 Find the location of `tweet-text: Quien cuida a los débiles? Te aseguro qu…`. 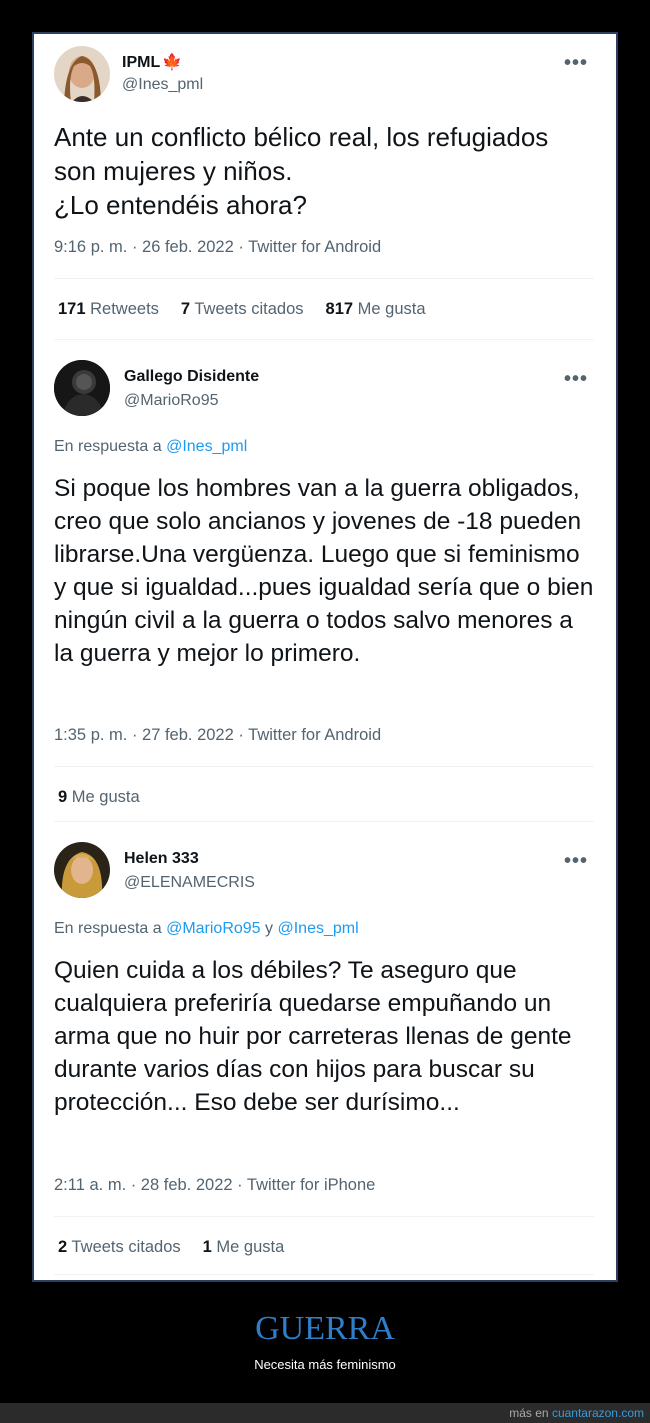

tweet-text: Quien cuida a los débiles? Te aseguro qu… is located at coordinates (313, 1036).